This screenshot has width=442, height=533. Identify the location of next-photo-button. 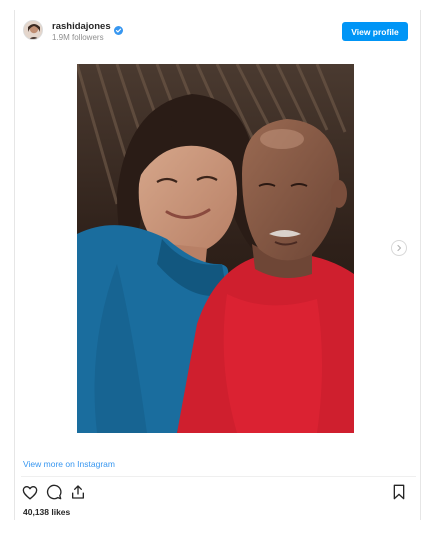
(399, 248).